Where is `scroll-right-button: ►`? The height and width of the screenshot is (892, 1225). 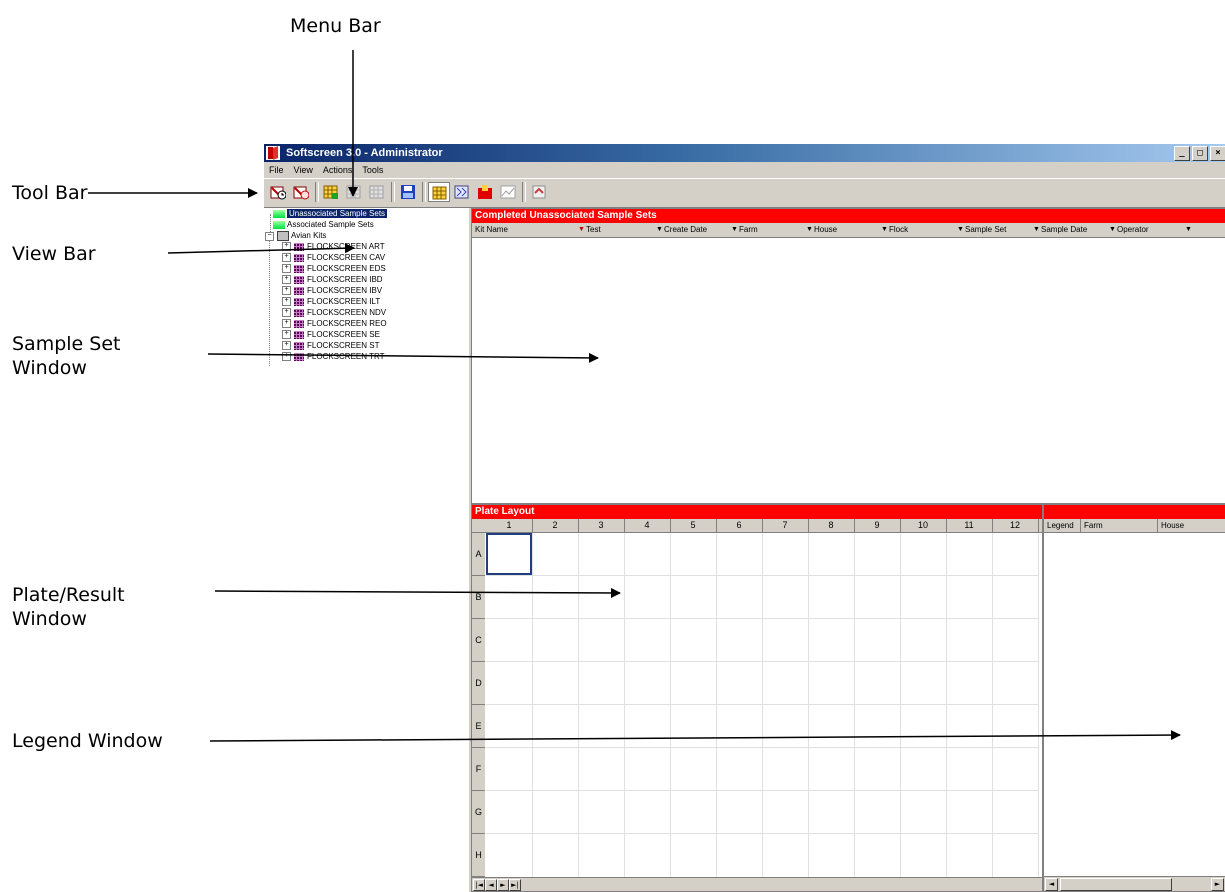
scroll-right-button: ► is located at coordinates (1217, 884).